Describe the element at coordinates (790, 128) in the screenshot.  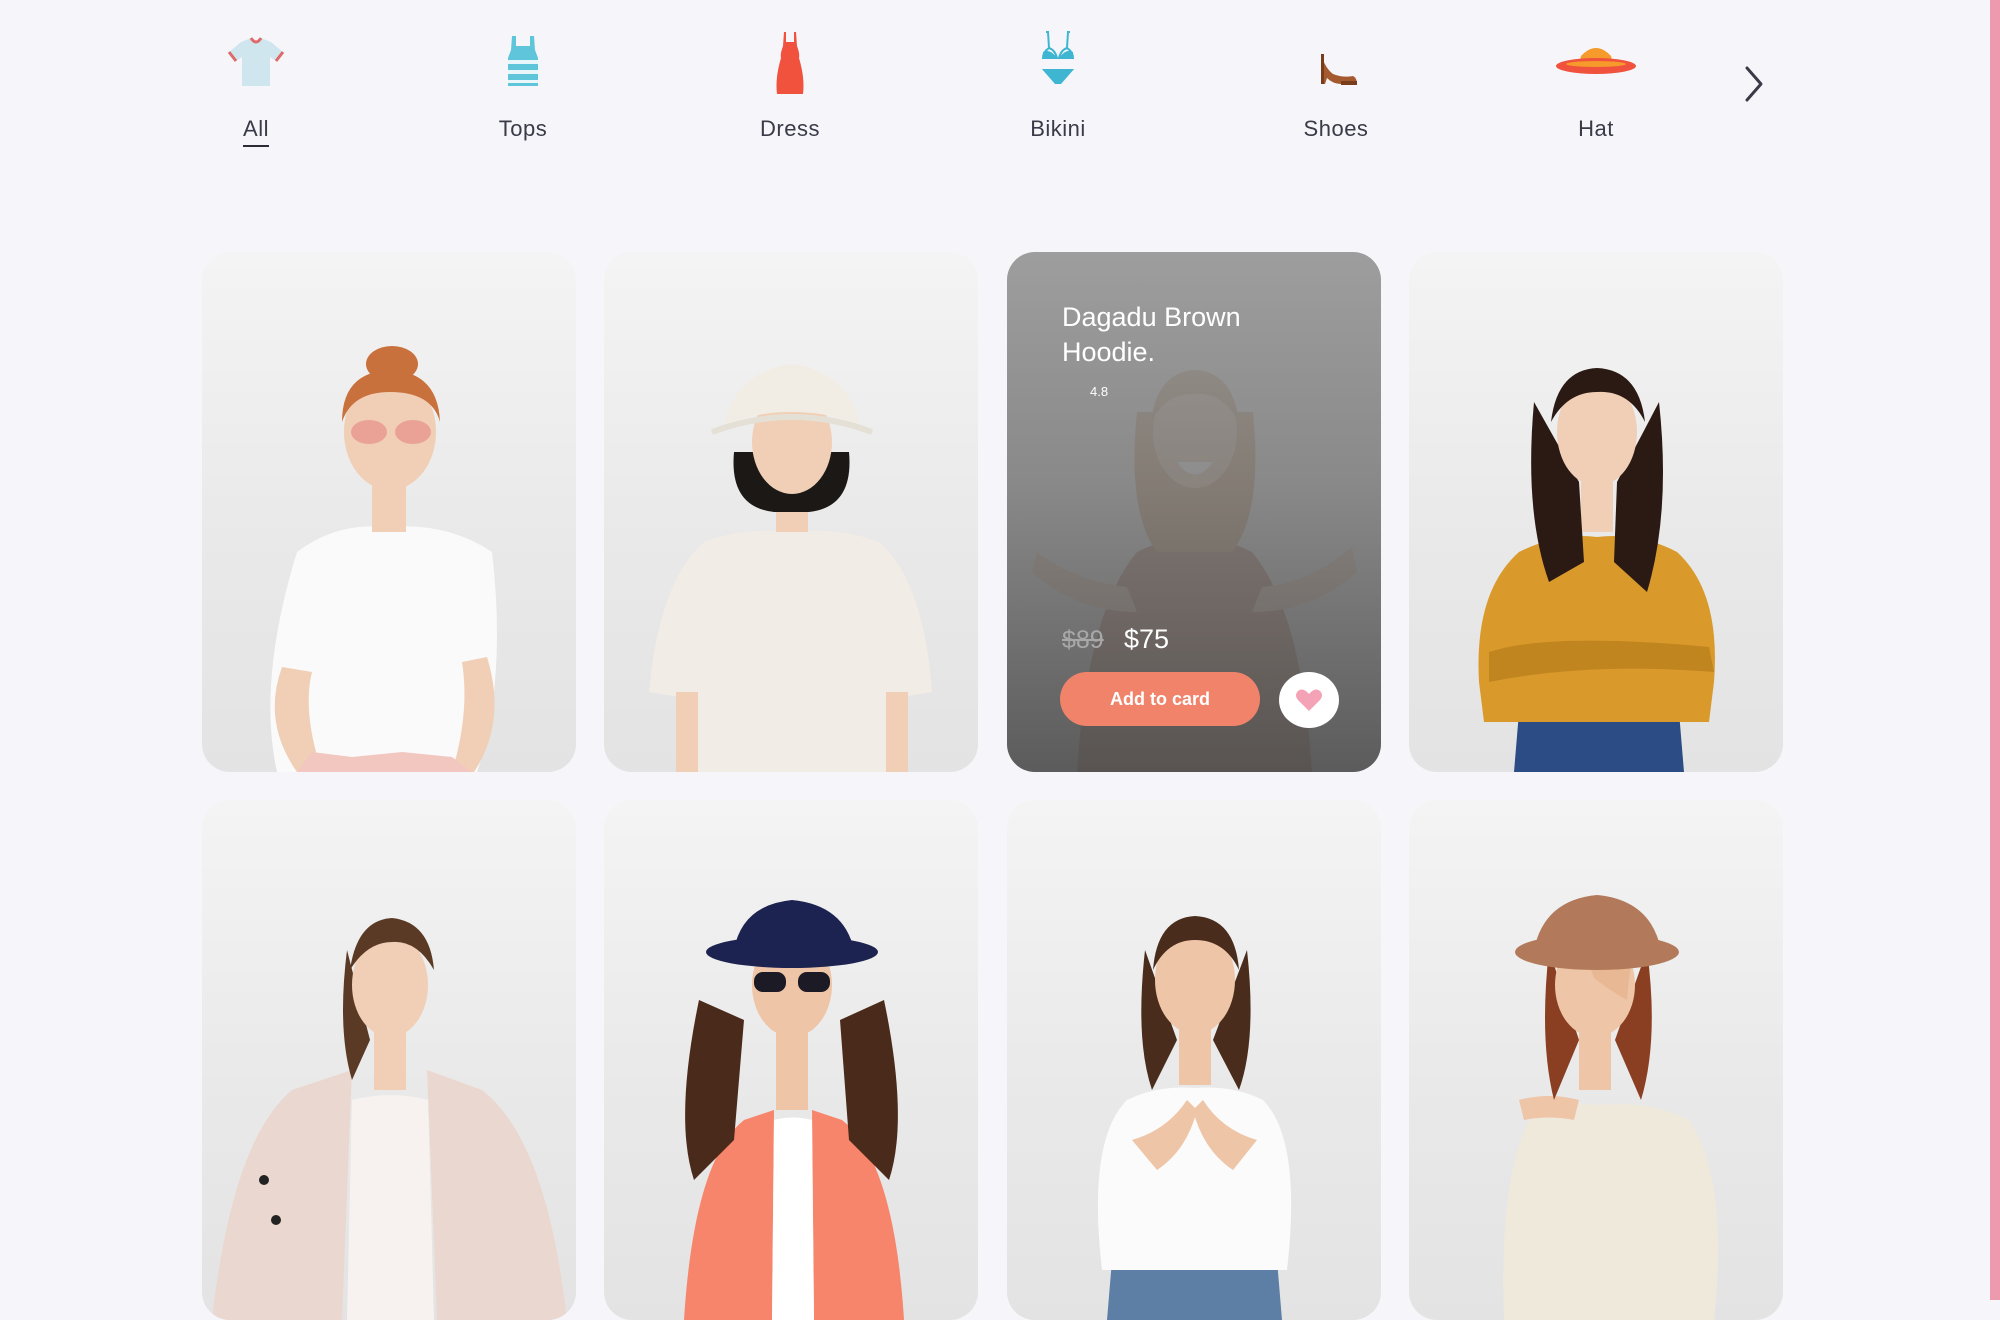
I see `category-label: Dress` at that location.